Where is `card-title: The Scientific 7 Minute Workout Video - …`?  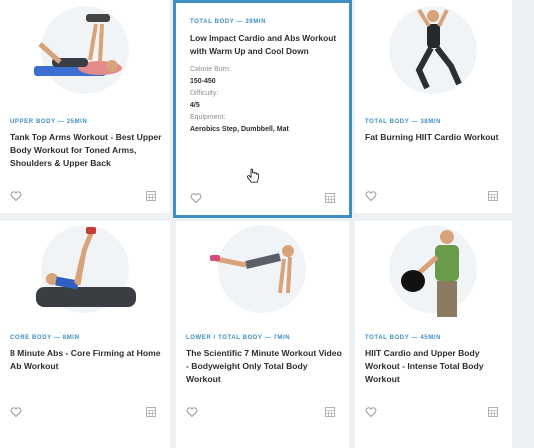
card-title: The Scientific 7 Minute Workout Video - … is located at coordinates (264, 366).